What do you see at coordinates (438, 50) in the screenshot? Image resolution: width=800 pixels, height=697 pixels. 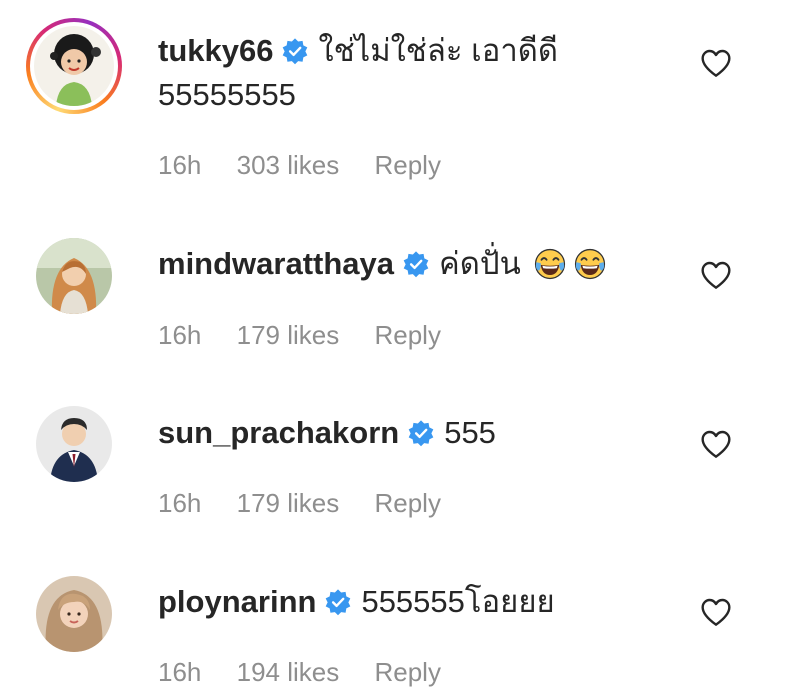 I see `comment-text: ใช่ไม่ใช่ล่ะ เอาดีดี` at bounding box center [438, 50].